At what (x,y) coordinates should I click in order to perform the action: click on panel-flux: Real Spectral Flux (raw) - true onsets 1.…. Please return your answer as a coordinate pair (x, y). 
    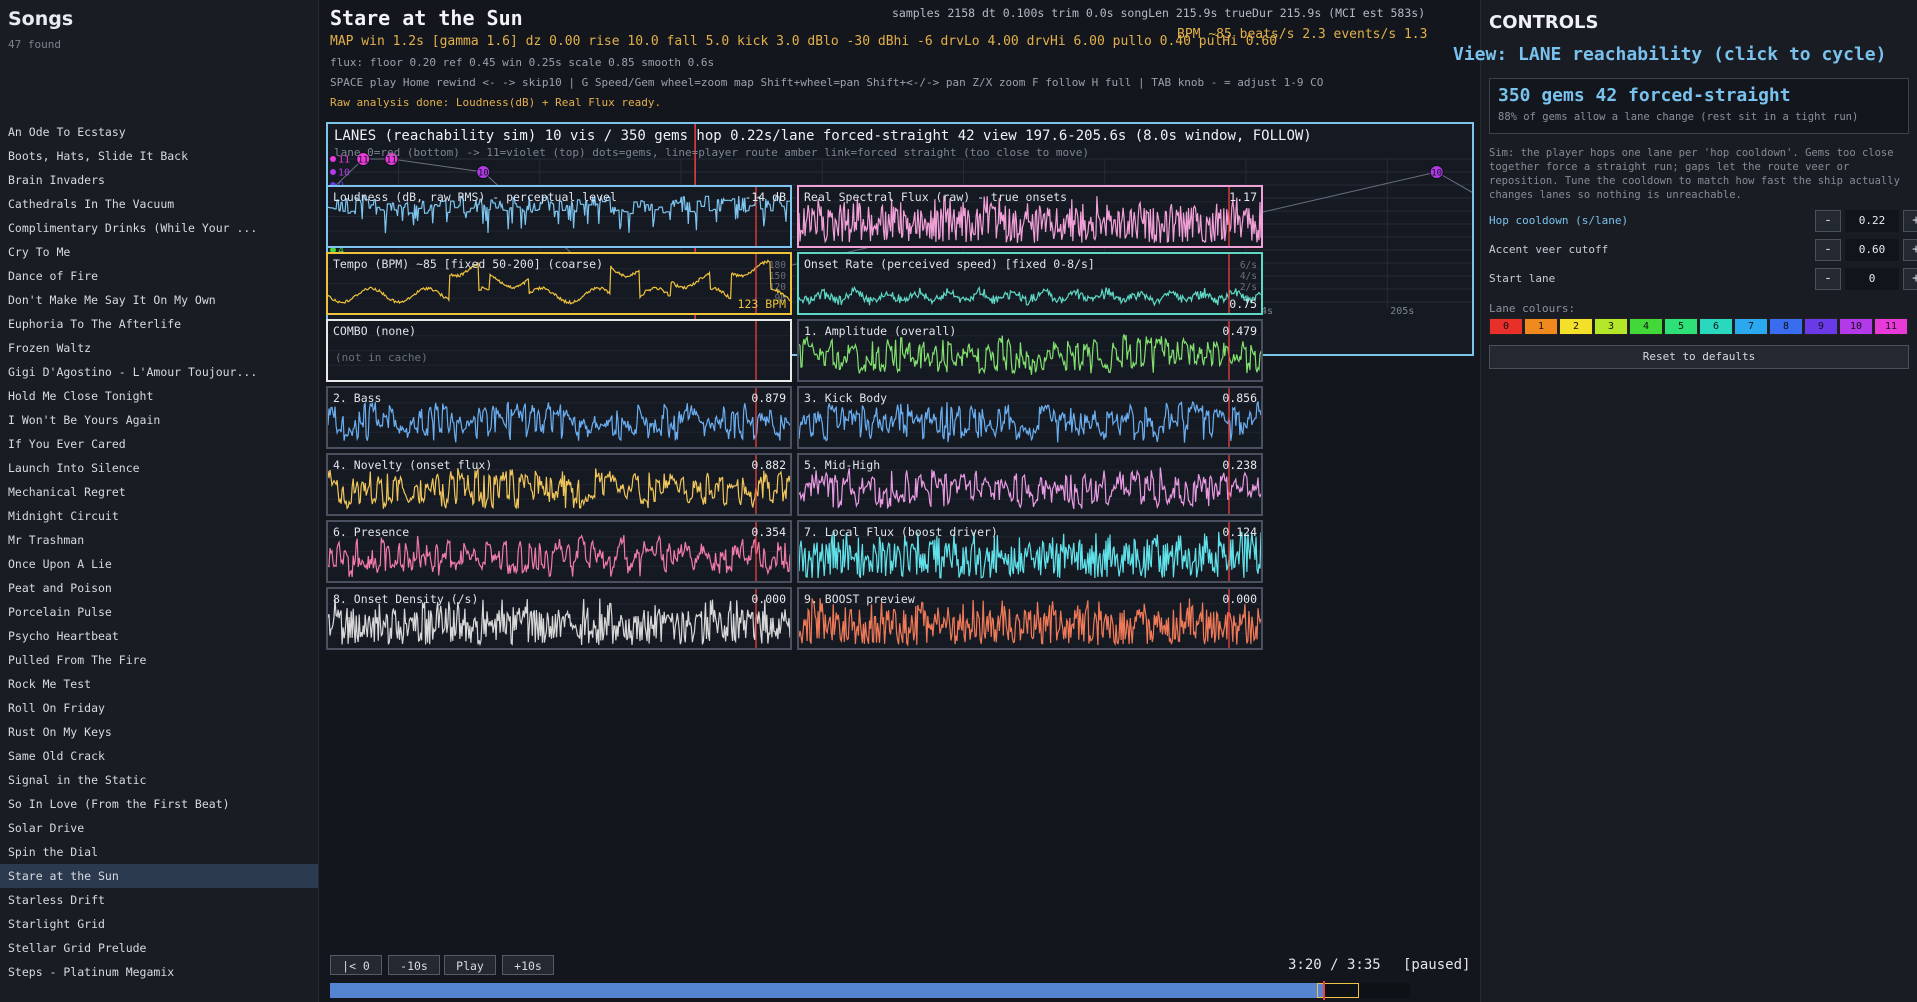
    Looking at the image, I should click on (1030, 216).